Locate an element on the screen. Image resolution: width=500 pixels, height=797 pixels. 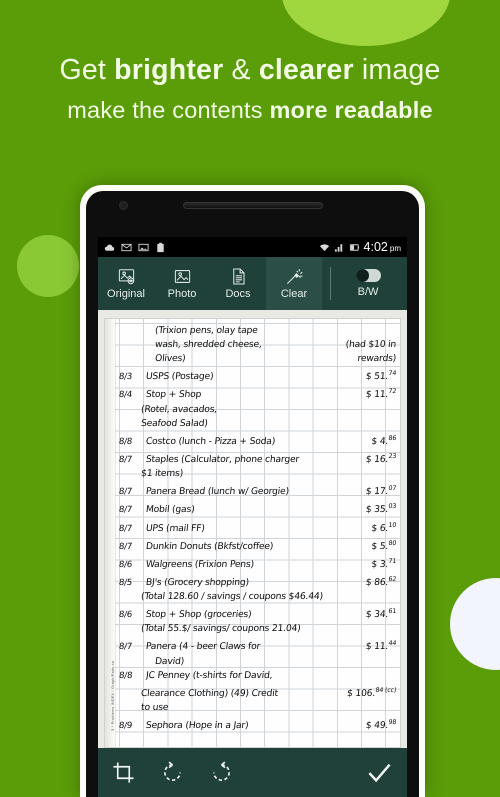
note-line: 8/8 Costco (lunch - Pizza + Soda) $ 4.86 is located at coordinates (257, 440).